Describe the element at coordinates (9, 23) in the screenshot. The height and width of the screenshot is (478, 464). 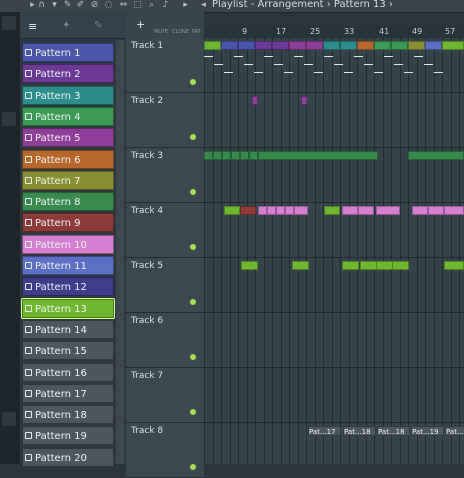
I see `collapse-icon` at that location.